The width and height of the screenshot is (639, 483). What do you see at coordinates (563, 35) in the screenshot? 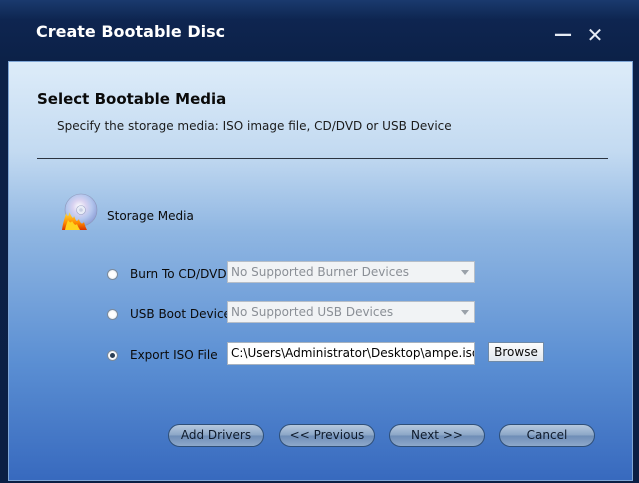
I see `minimize-button: —` at bounding box center [563, 35].